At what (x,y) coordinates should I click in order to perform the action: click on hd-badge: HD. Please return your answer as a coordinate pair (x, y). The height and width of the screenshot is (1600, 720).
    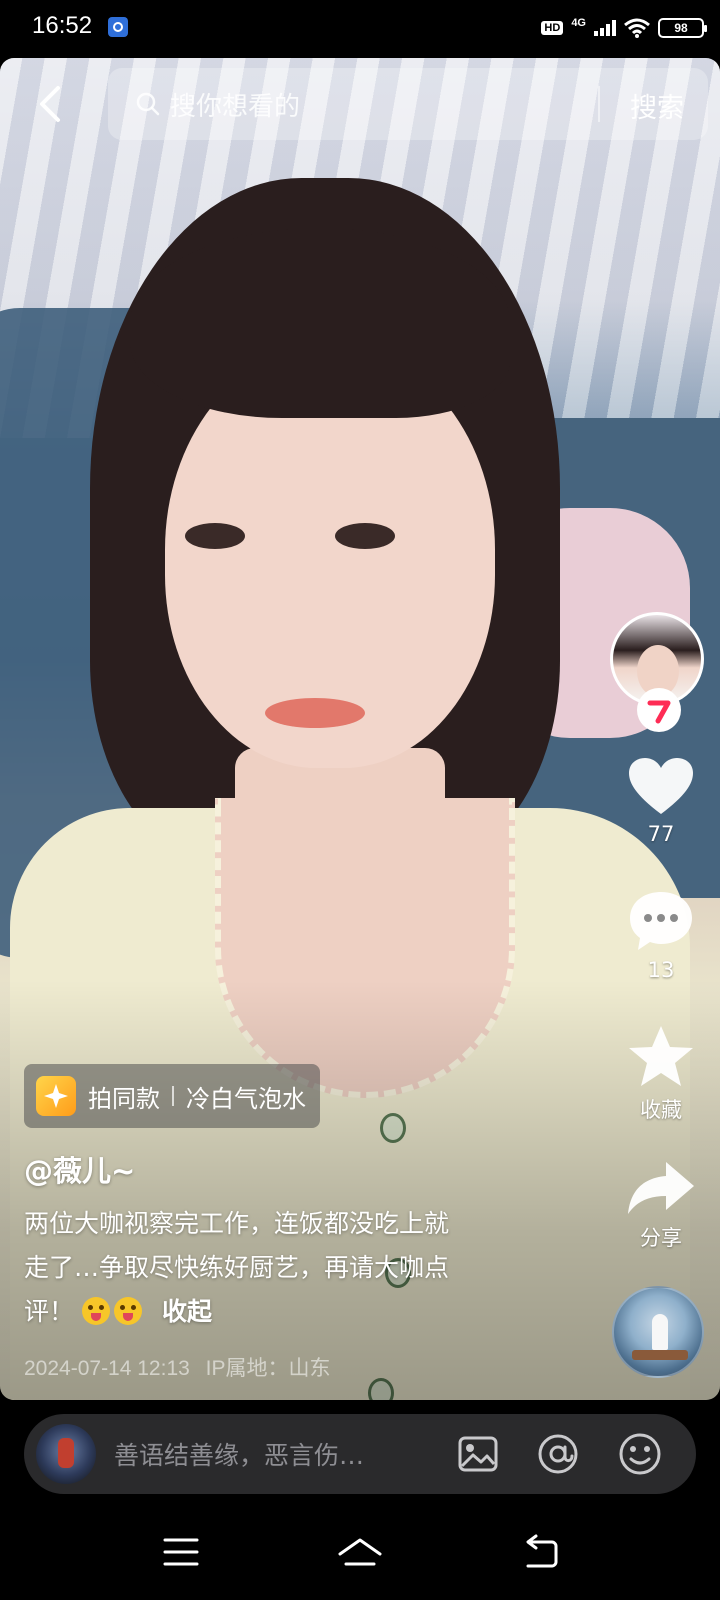
    Looking at the image, I should click on (552, 28).